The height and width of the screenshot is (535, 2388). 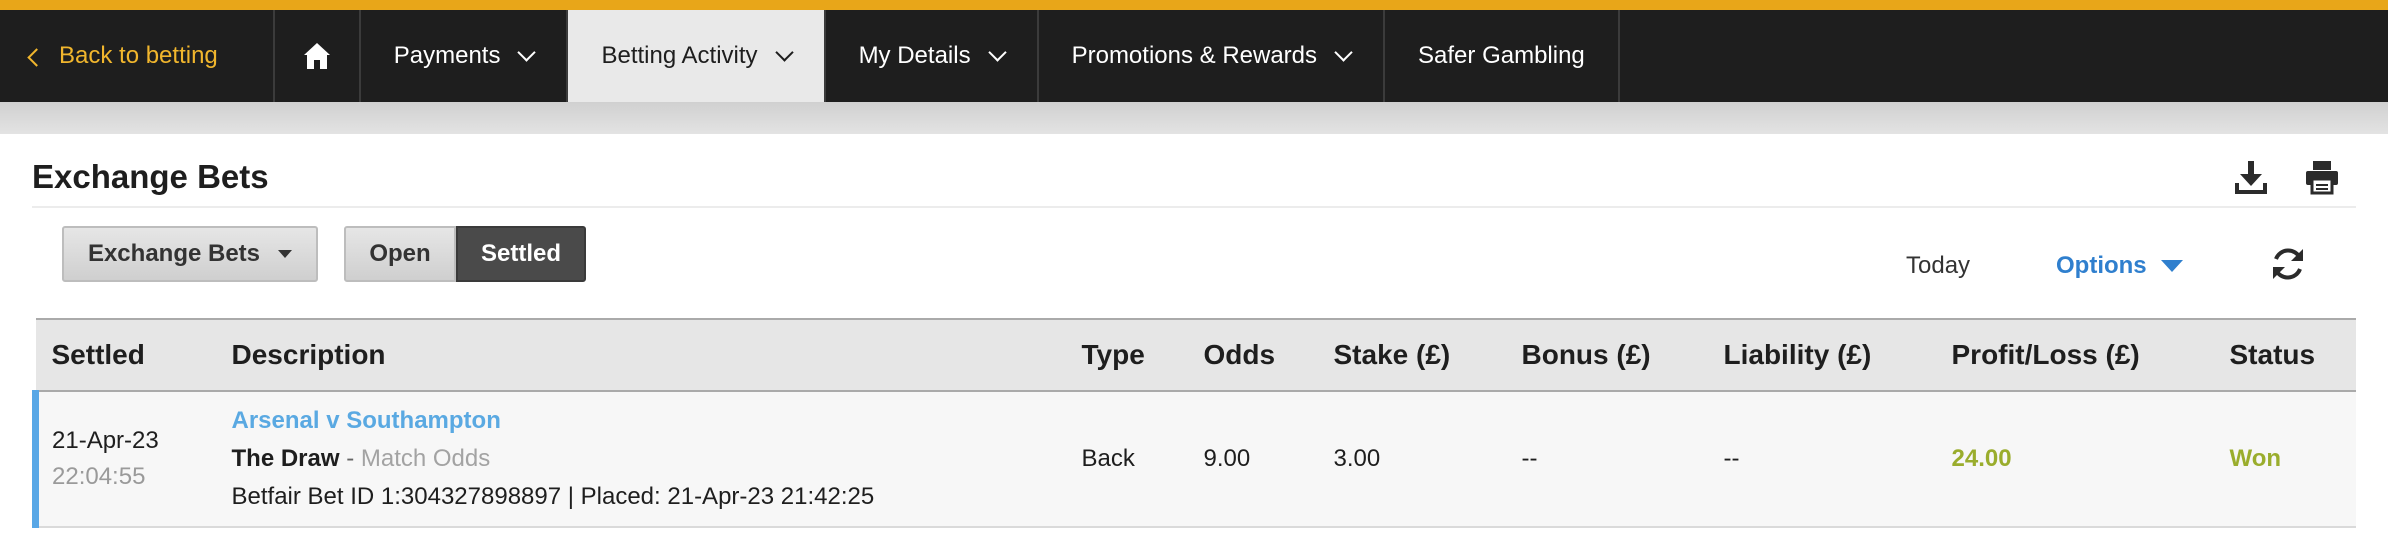 What do you see at coordinates (679, 55) in the screenshot?
I see `nav-item-label: Betting Activity` at bounding box center [679, 55].